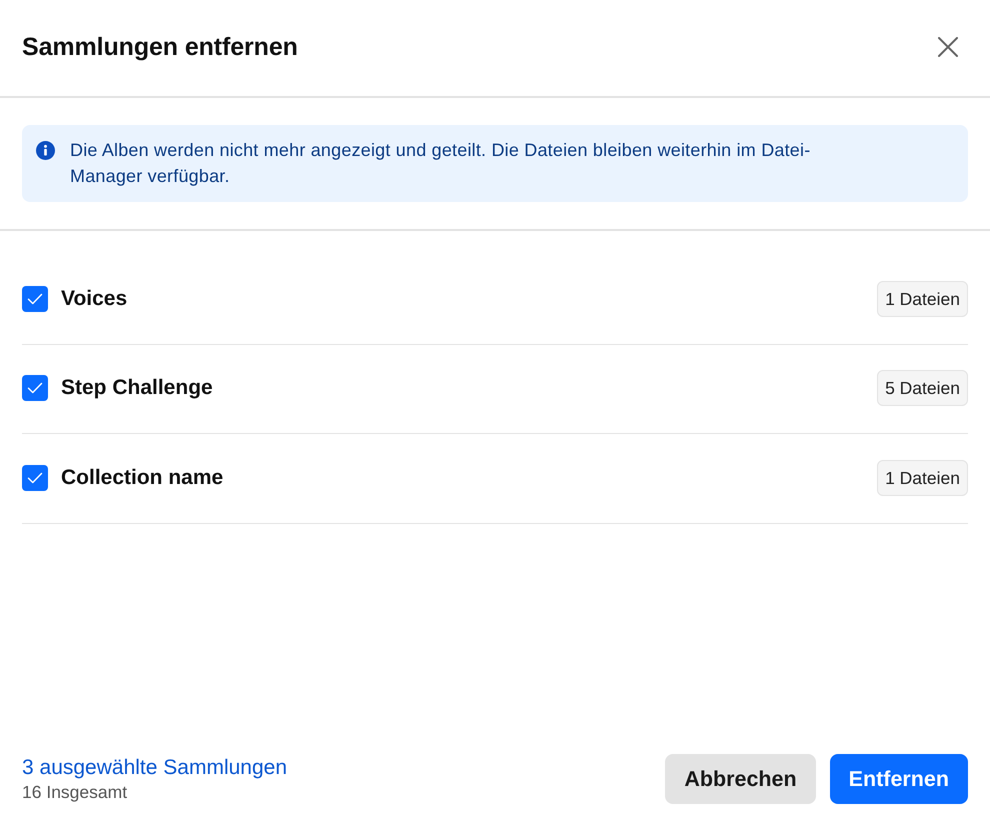  I want to click on total-count: 16 Insgesamt, so click(75, 792).